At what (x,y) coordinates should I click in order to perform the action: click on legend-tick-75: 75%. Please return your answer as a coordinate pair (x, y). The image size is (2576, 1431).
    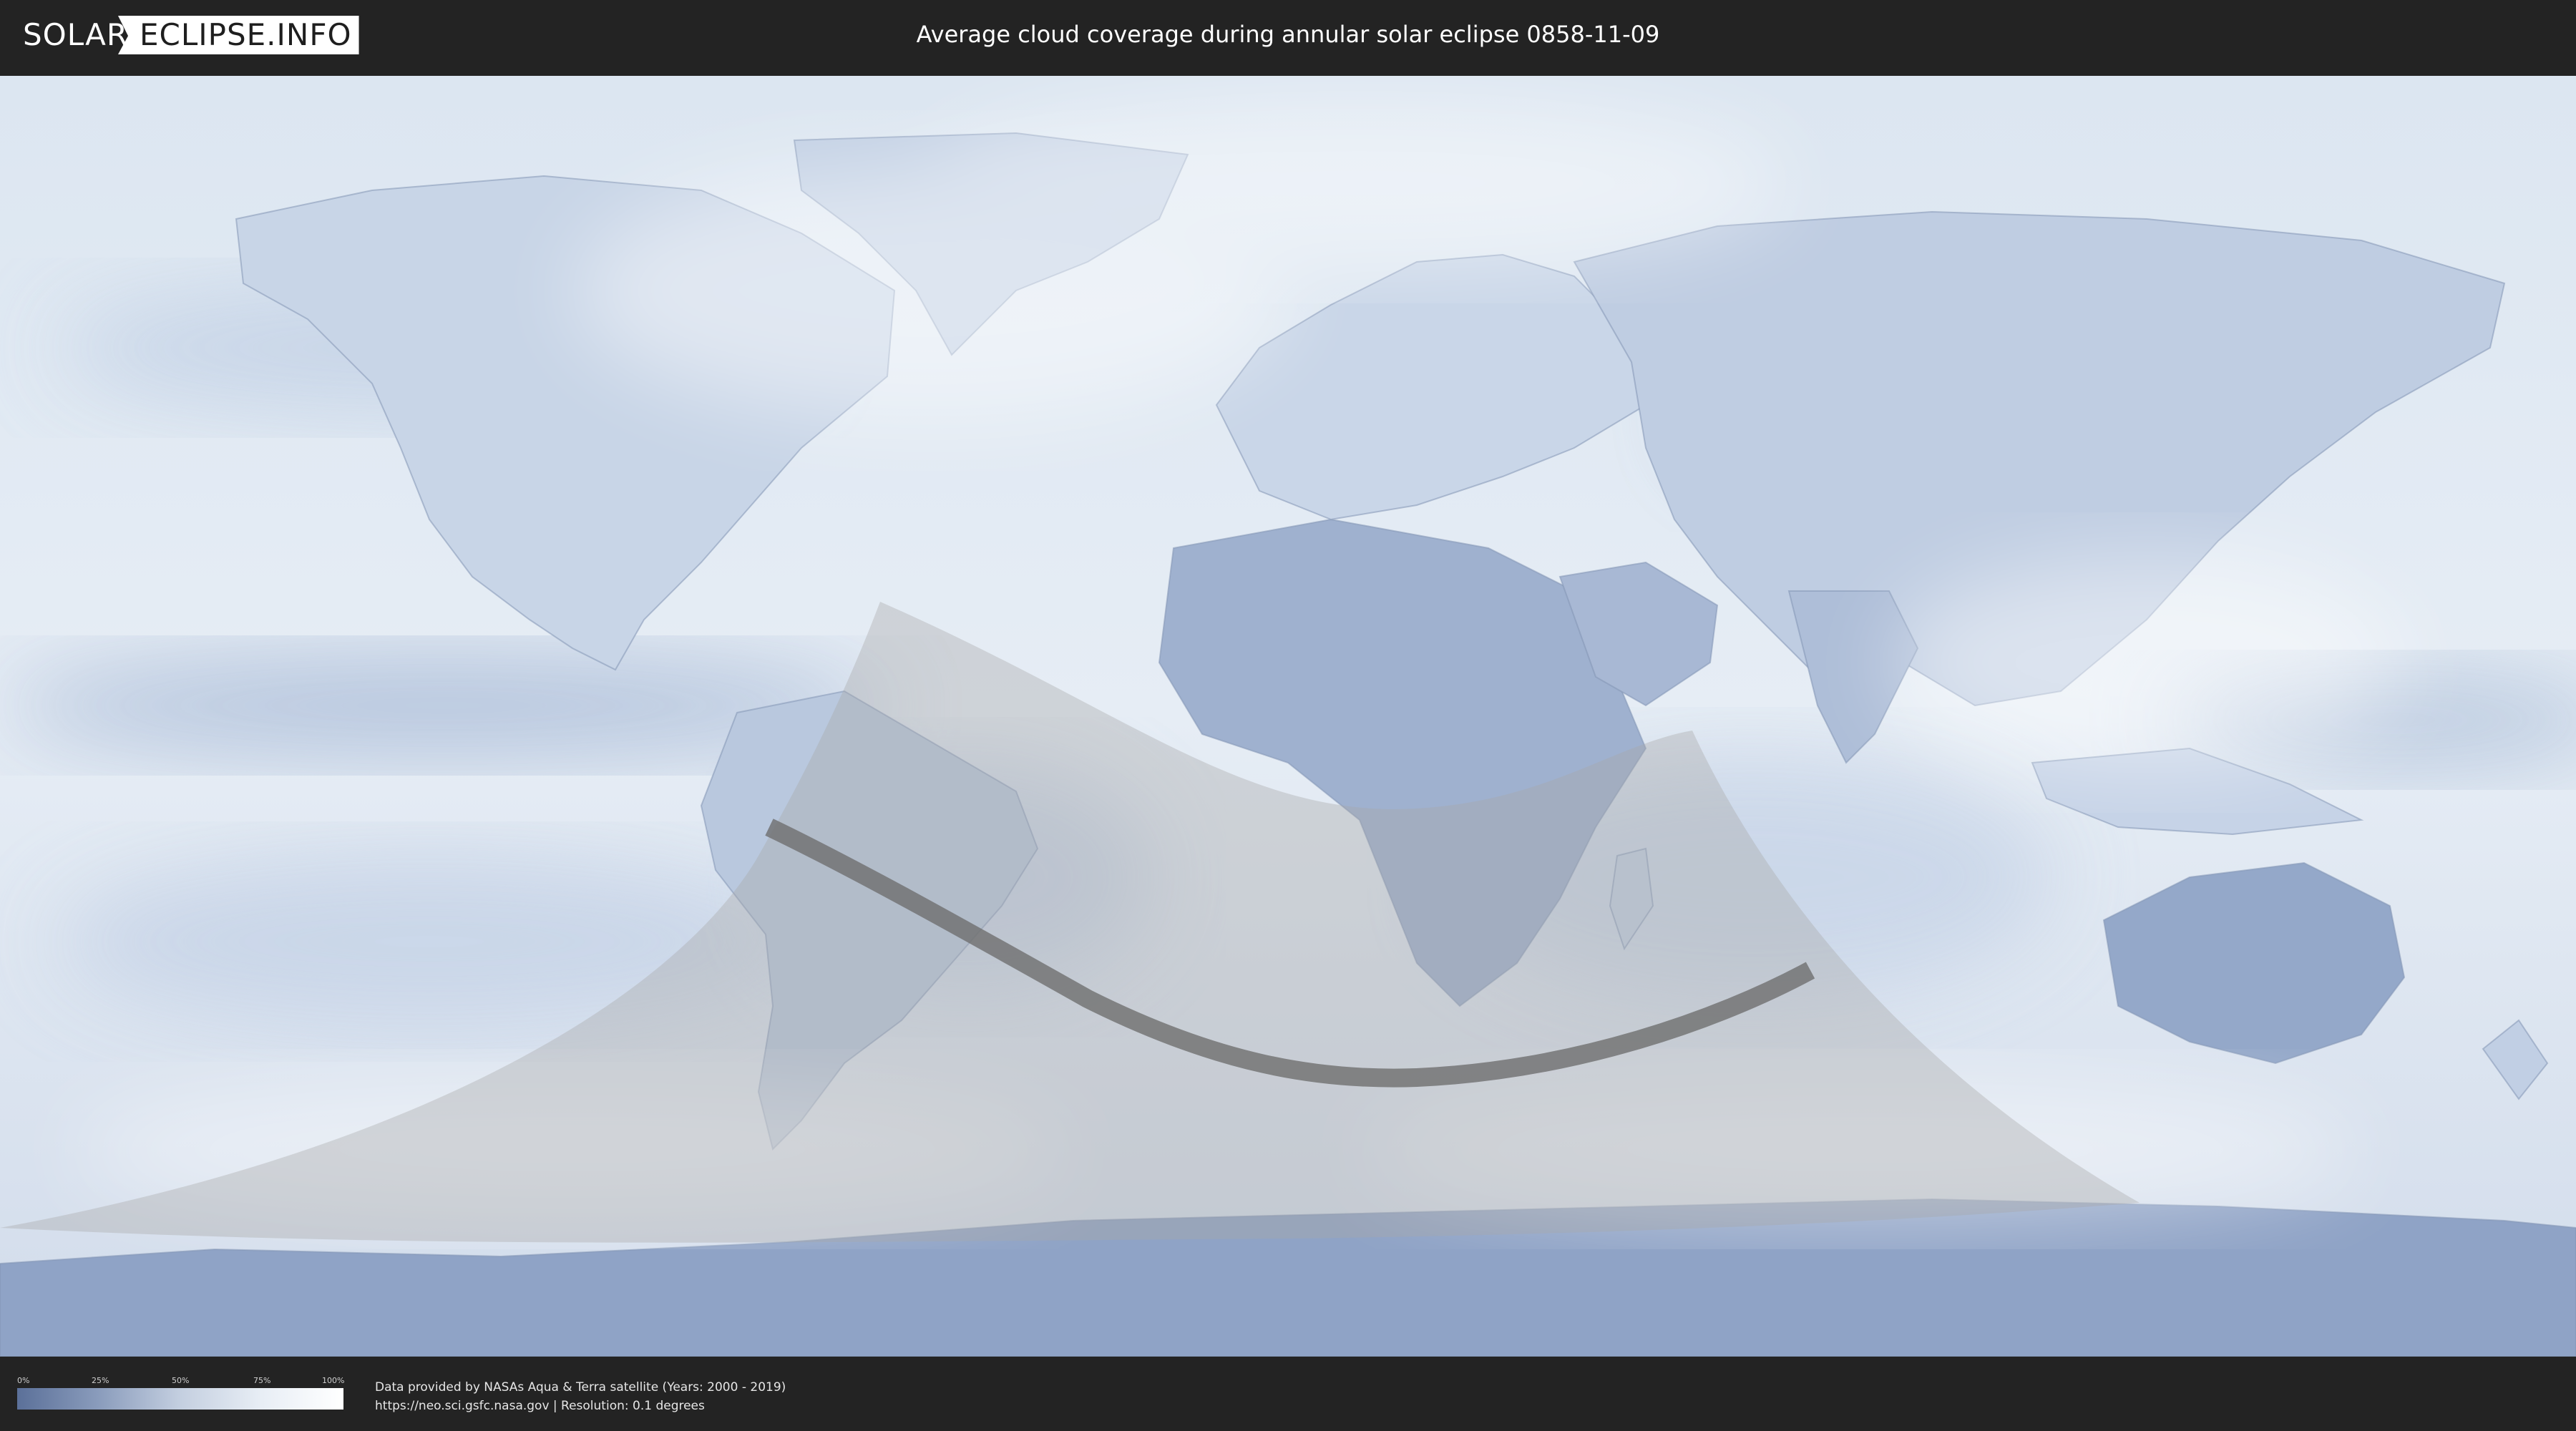
    Looking at the image, I should click on (262, 1380).